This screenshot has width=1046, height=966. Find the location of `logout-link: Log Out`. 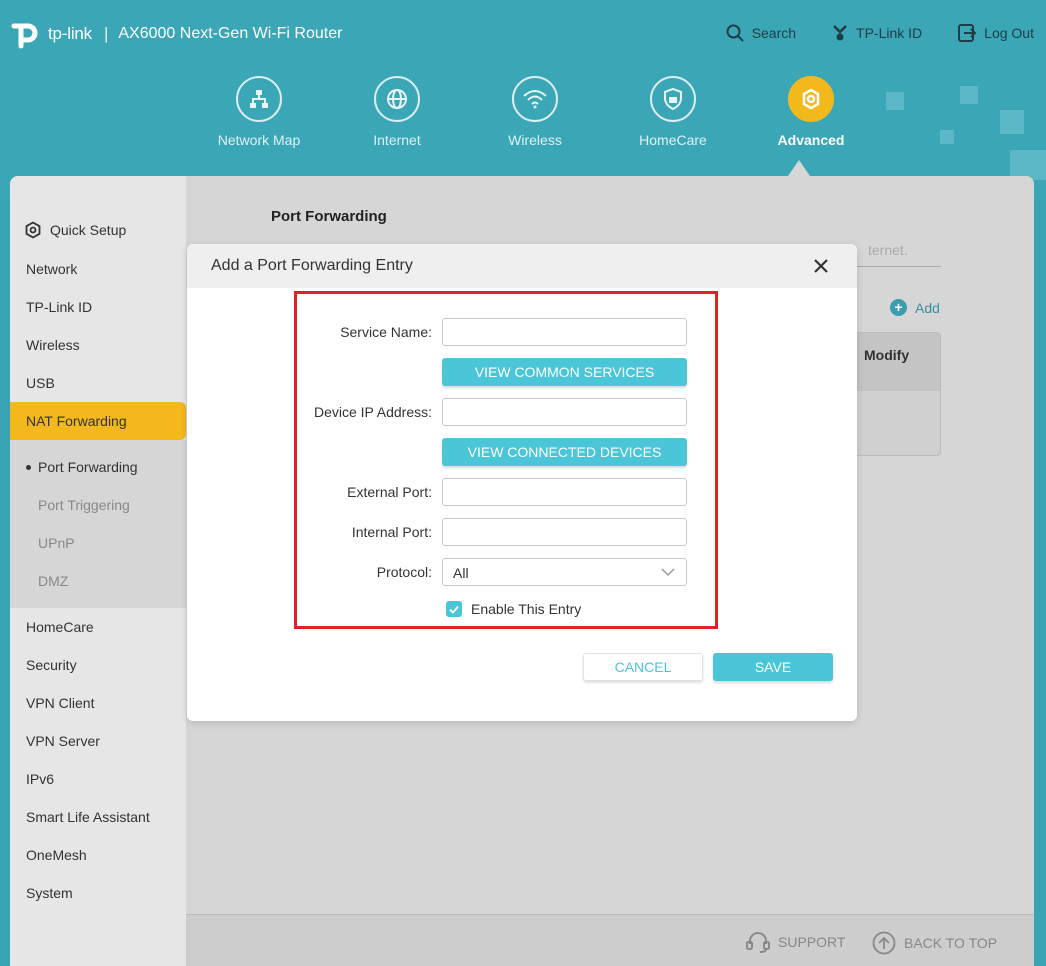

logout-link: Log Out is located at coordinates (996, 33).